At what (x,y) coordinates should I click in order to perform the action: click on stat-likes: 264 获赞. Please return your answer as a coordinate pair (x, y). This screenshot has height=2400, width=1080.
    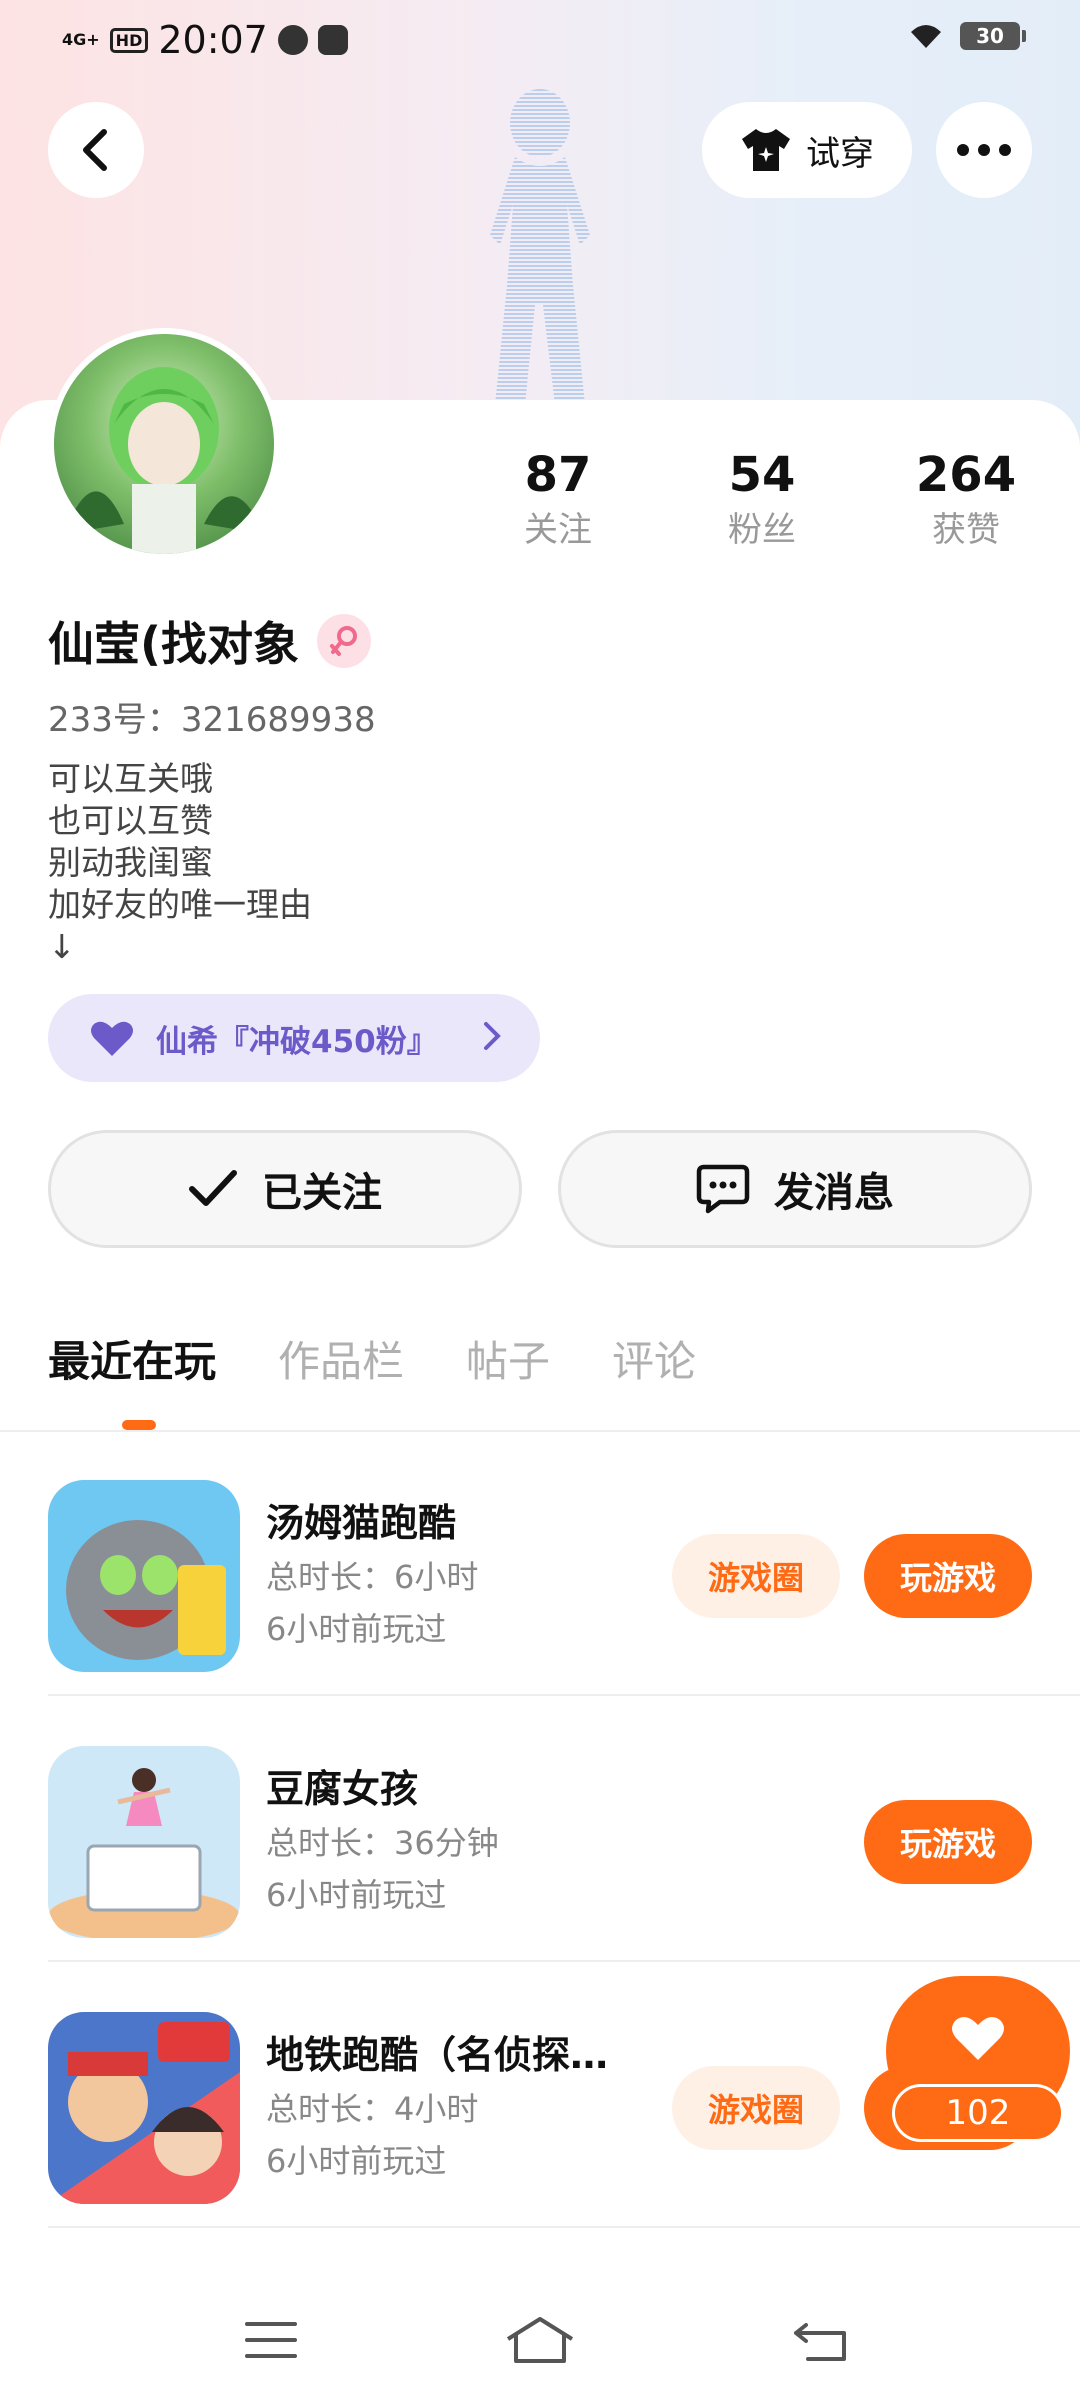
    Looking at the image, I should click on (966, 500).